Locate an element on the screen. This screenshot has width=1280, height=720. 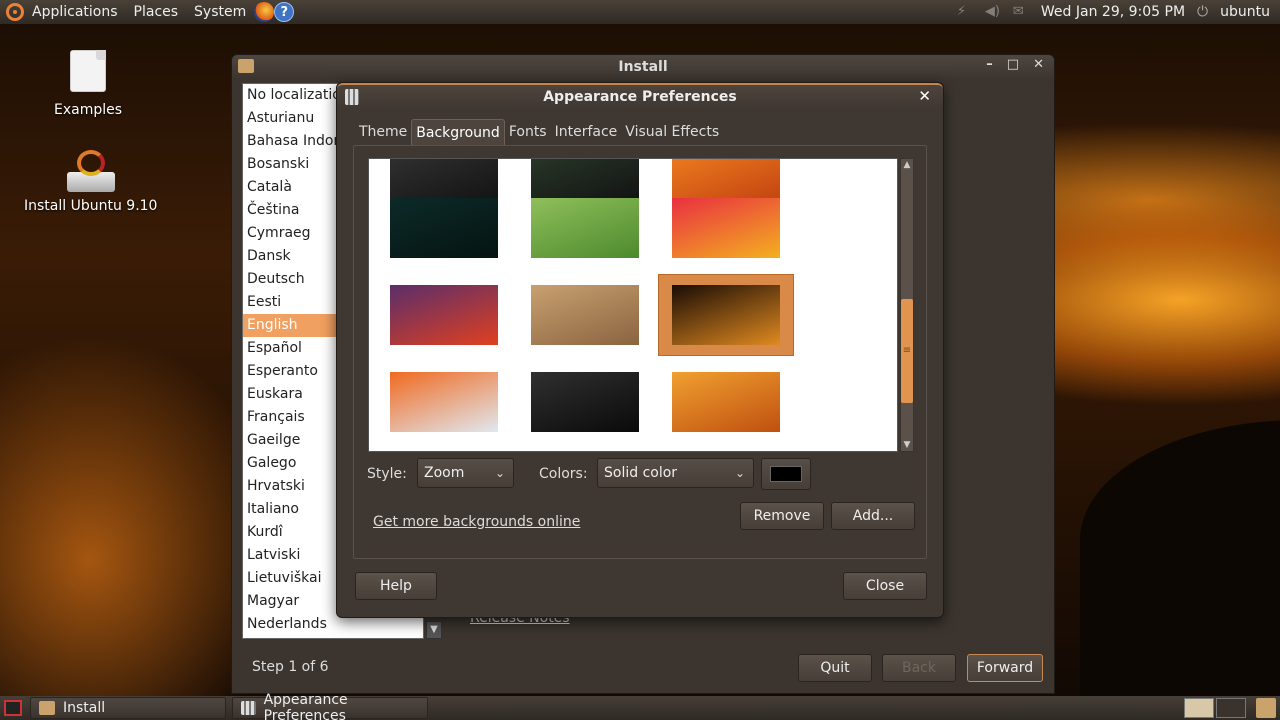
task-label: Install is located at coordinates (84, 708).